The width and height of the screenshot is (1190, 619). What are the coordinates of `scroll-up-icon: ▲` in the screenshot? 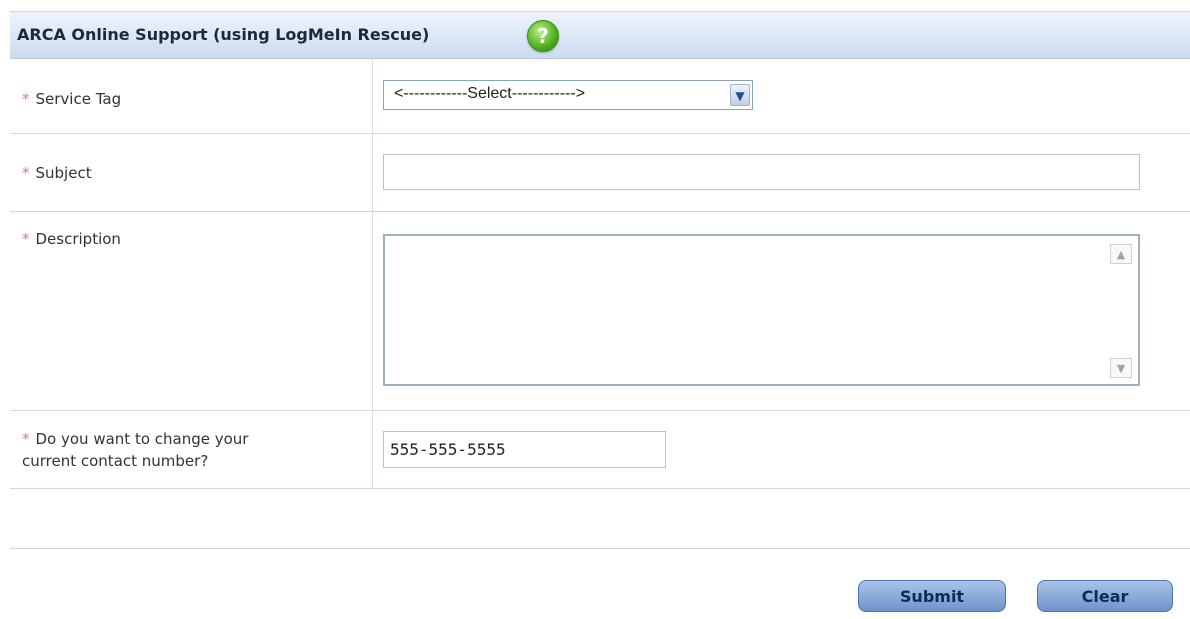 It's located at (1121, 254).